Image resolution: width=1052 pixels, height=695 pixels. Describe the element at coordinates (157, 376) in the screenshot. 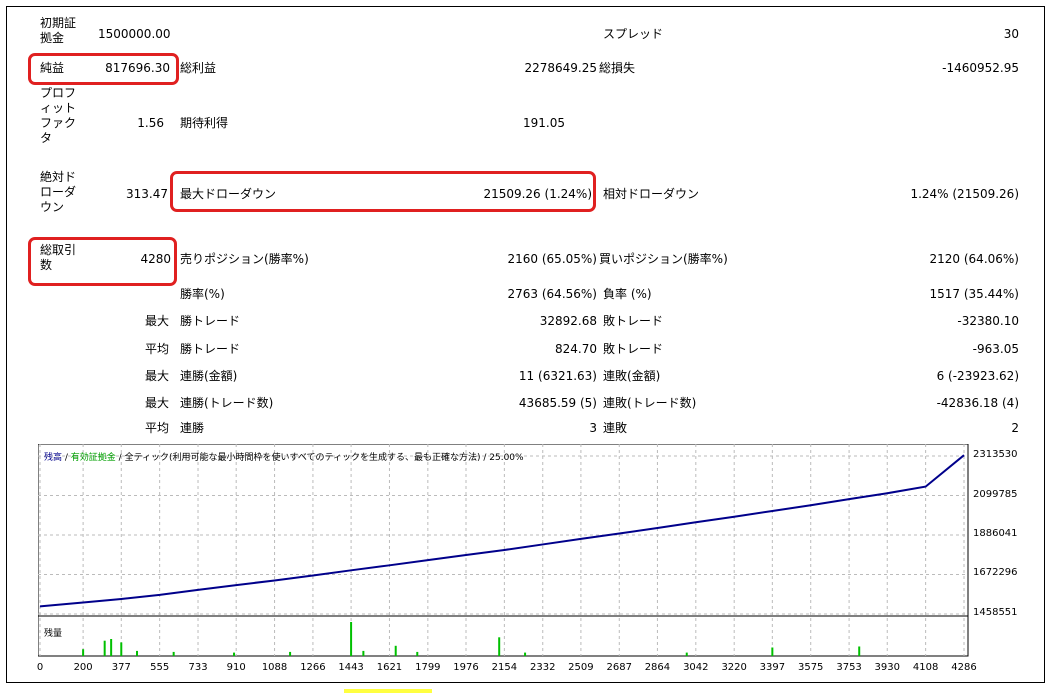

I see `max-label-2: 最大` at that location.